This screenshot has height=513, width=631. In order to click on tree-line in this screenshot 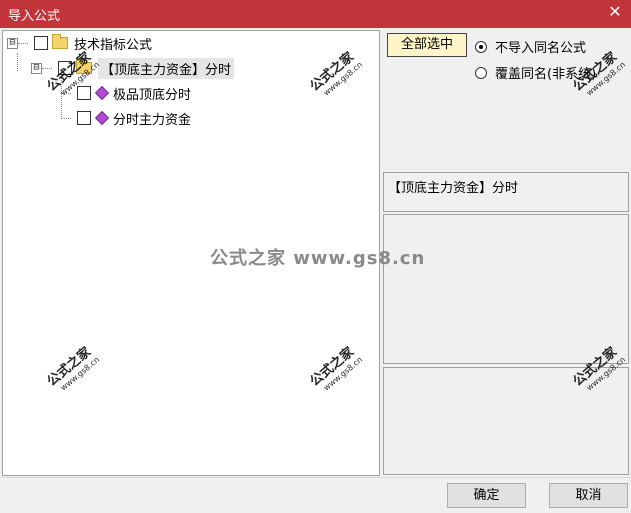, I will do `click(17, 62)`.